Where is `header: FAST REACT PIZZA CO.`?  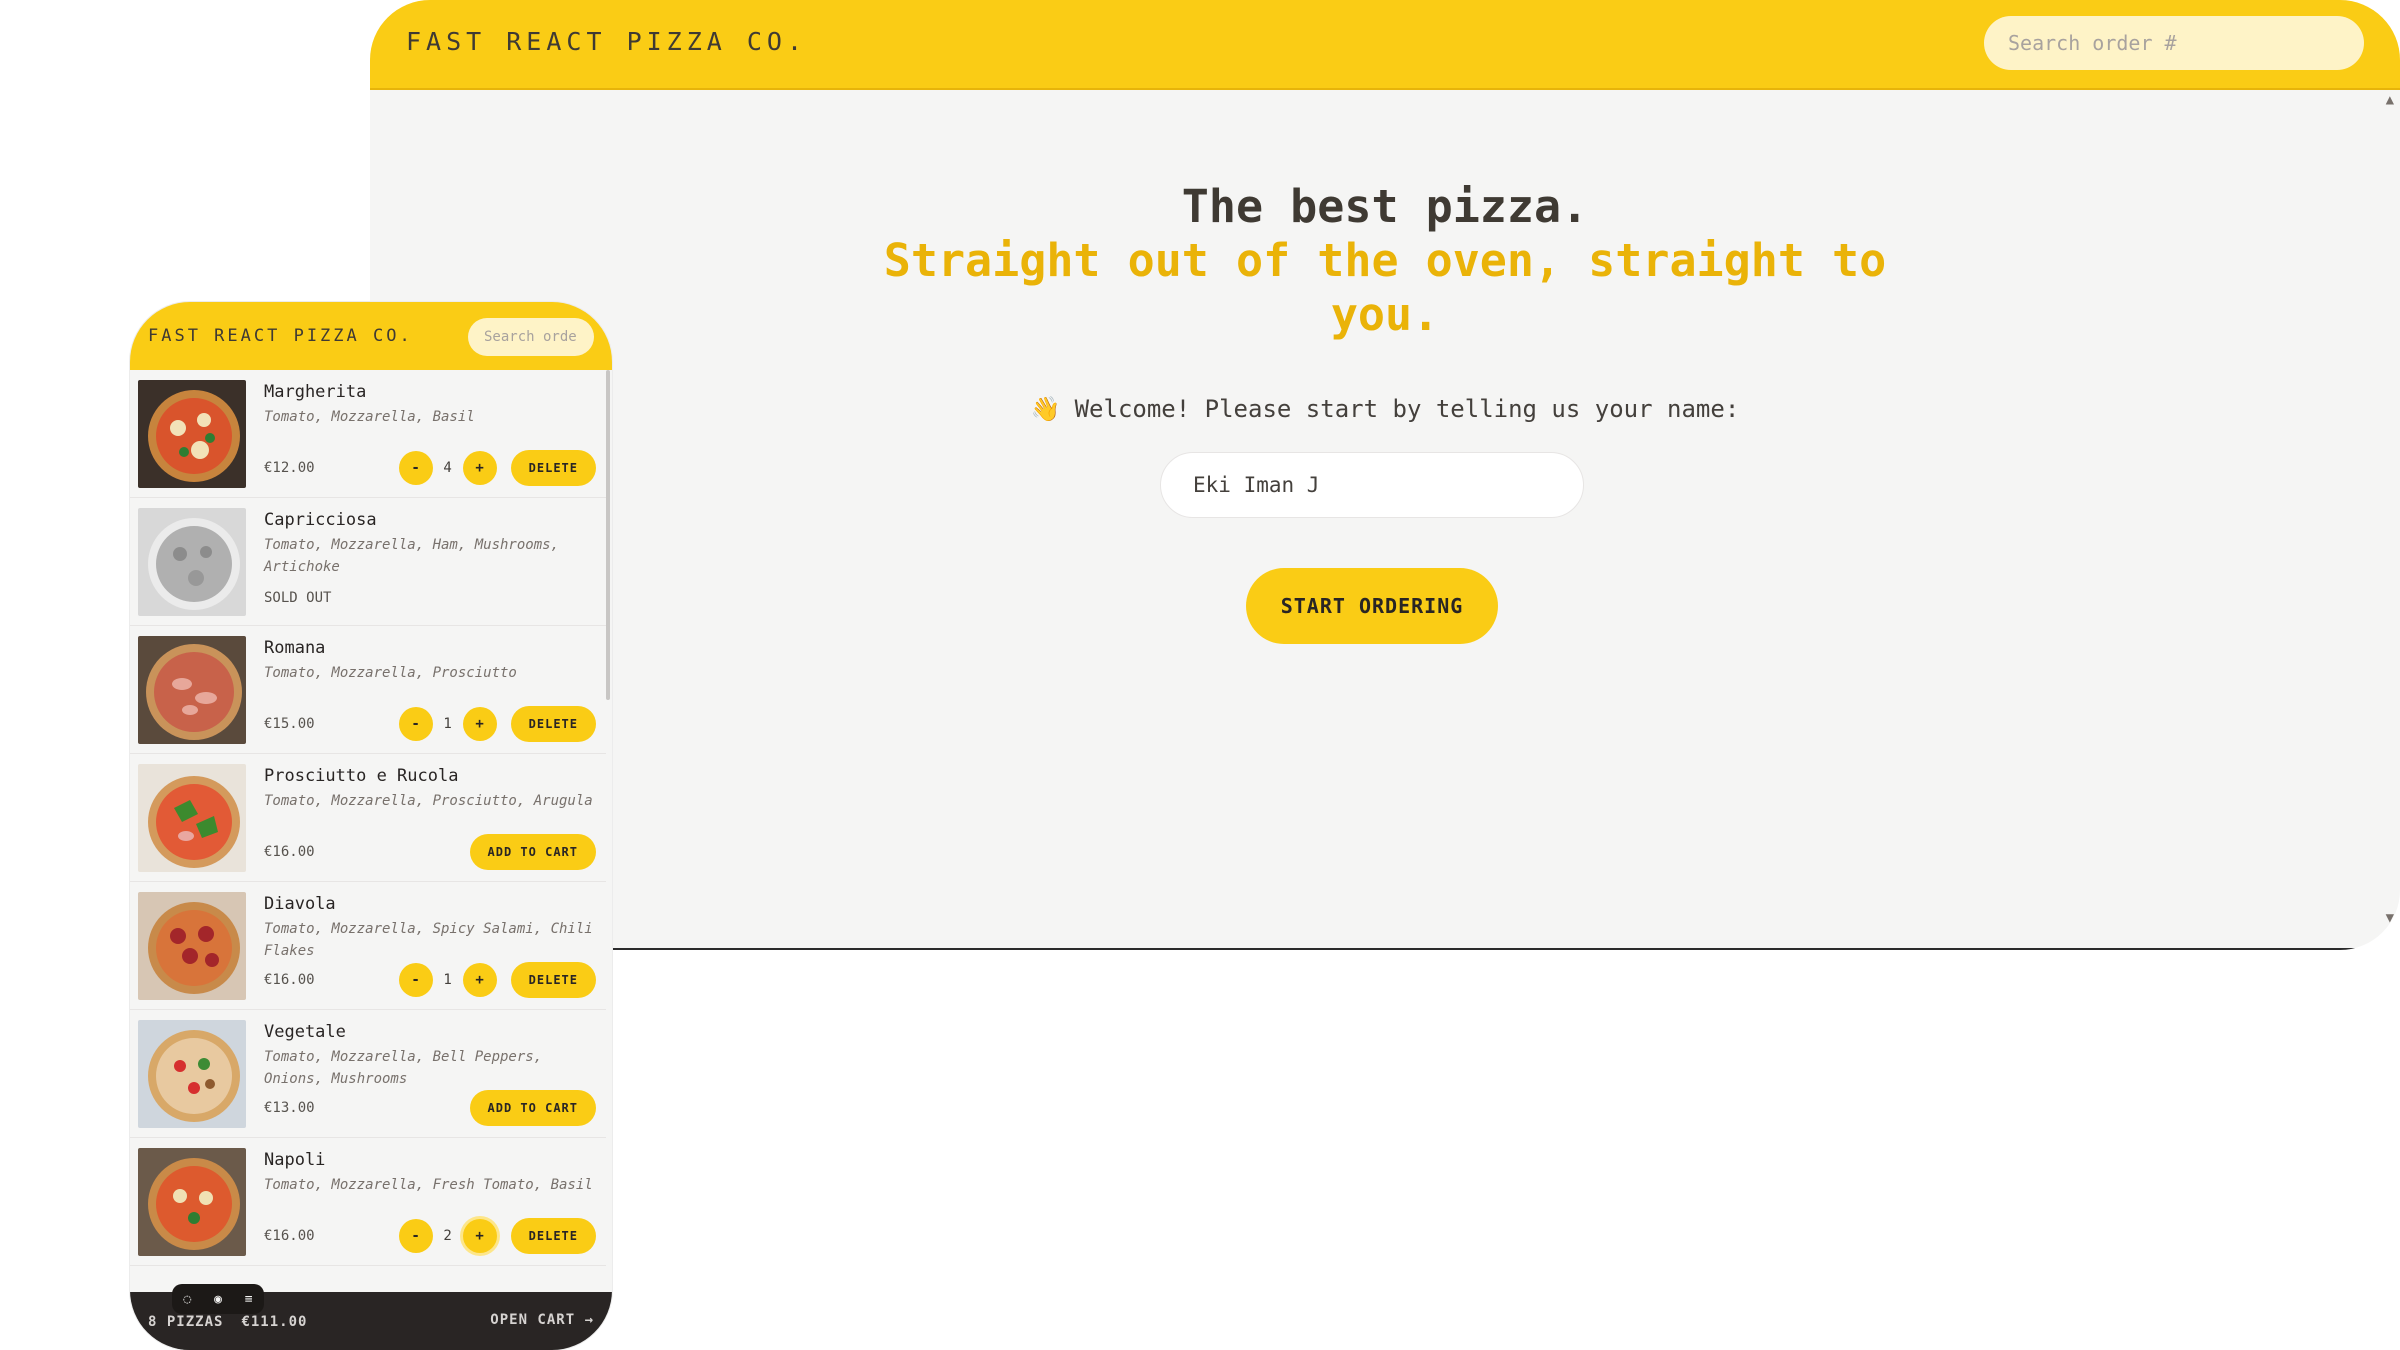 header: FAST REACT PIZZA CO. is located at coordinates (1385, 45).